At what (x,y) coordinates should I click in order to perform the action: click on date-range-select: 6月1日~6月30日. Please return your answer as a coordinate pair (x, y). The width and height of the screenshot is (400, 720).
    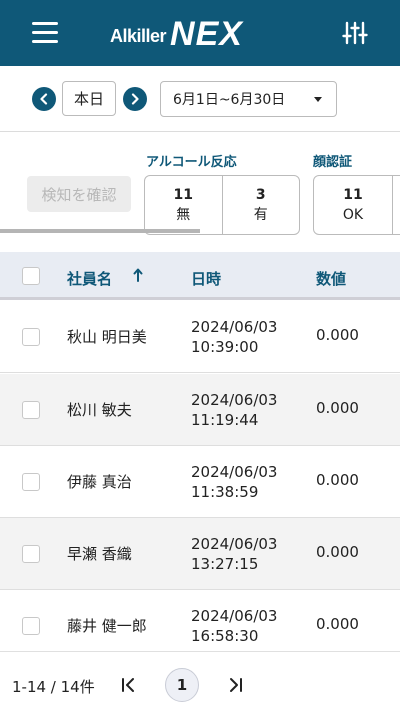
    Looking at the image, I should click on (248, 99).